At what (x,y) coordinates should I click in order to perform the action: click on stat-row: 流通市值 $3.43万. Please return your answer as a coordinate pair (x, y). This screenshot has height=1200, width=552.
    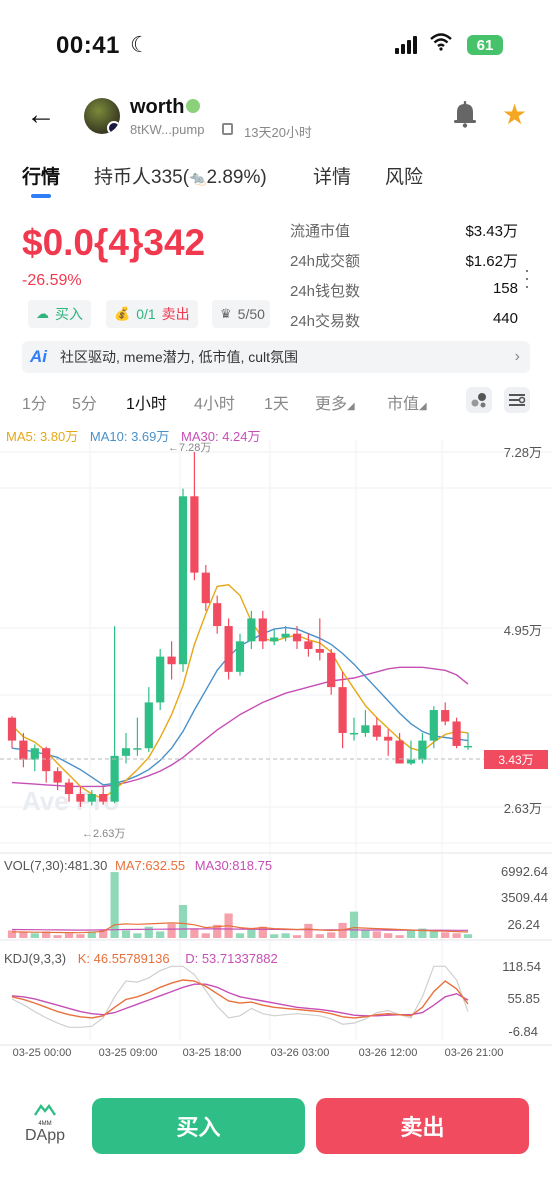
    Looking at the image, I should click on (404, 235).